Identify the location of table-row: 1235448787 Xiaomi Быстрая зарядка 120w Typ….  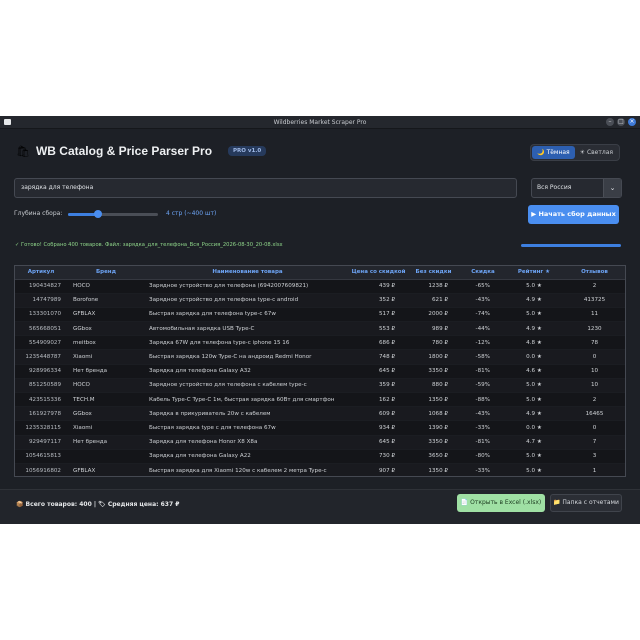
(320, 357).